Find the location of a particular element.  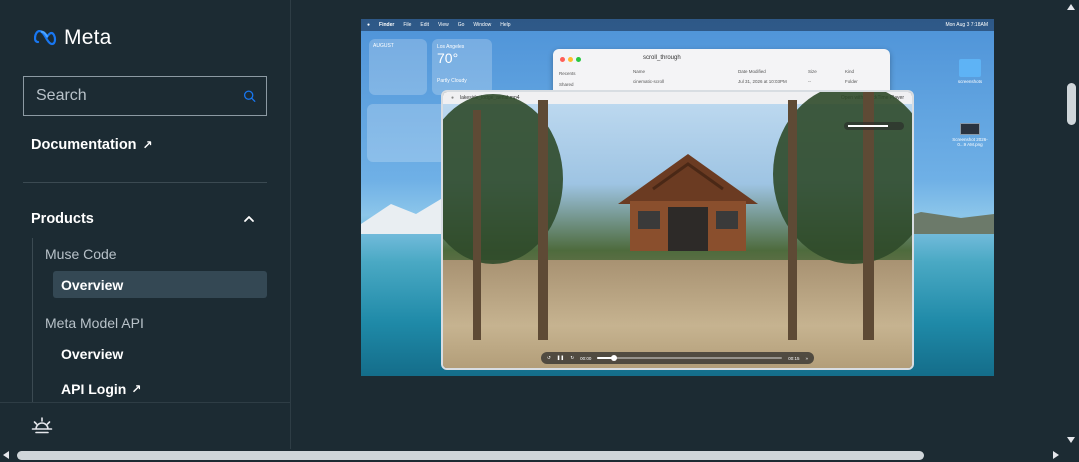

finder-col-kind: Kind is located at coordinates (850, 71).